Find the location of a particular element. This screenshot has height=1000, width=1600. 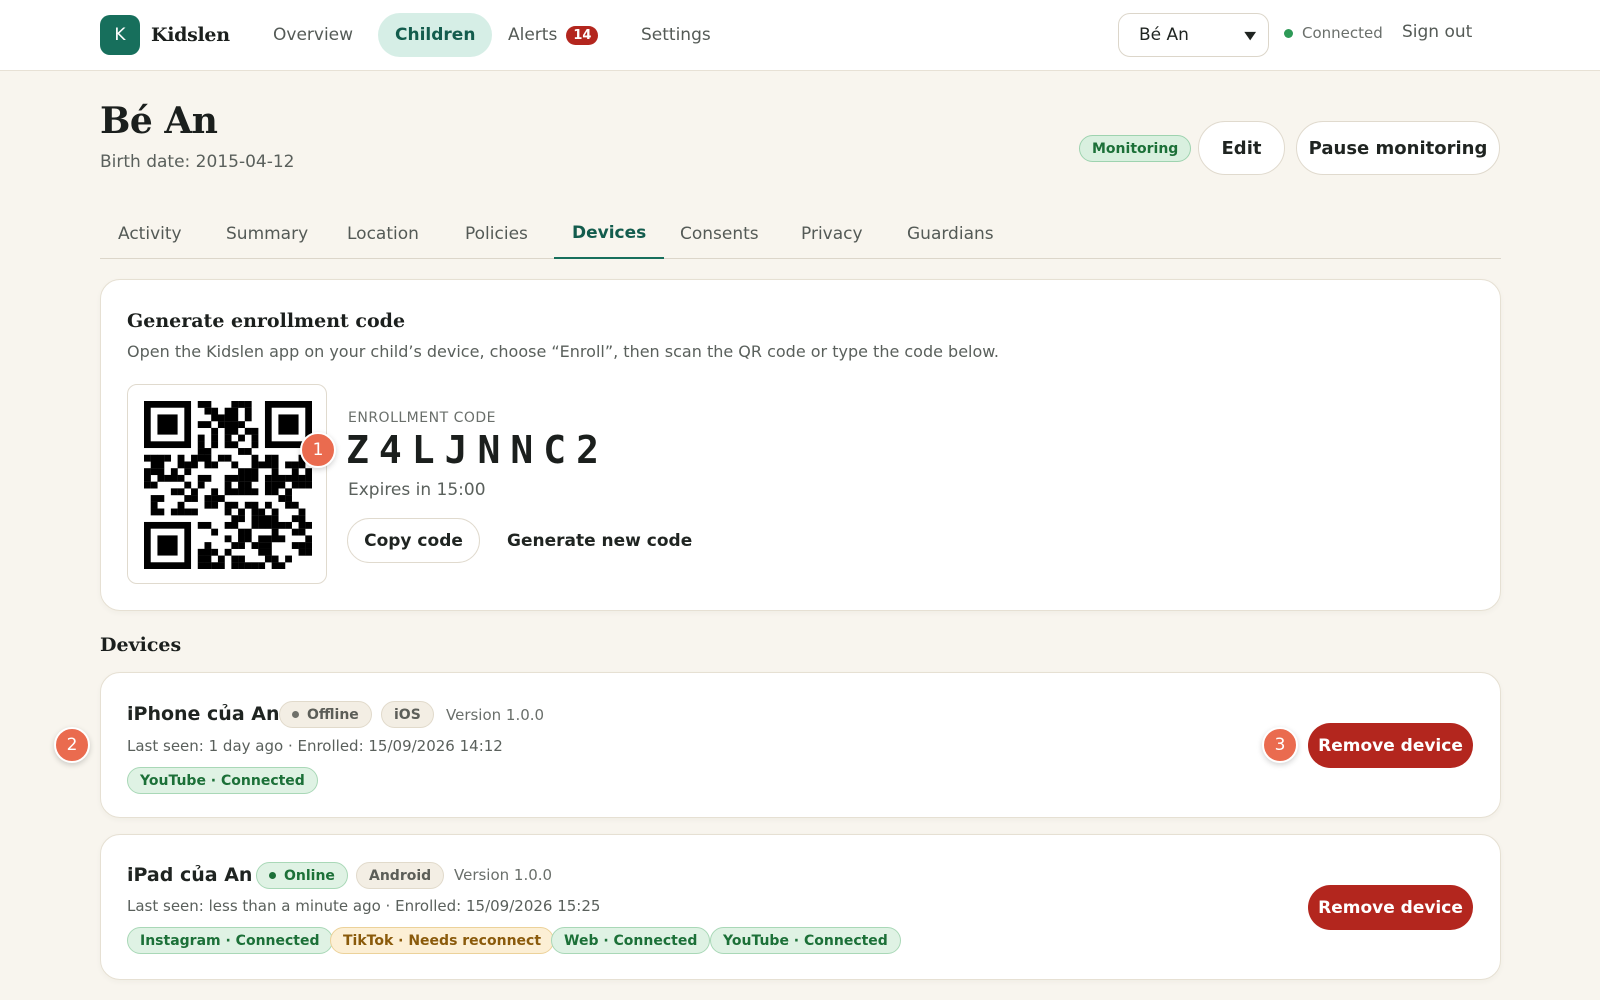

tab-privacy: Privacy is located at coordinates (832, 233).